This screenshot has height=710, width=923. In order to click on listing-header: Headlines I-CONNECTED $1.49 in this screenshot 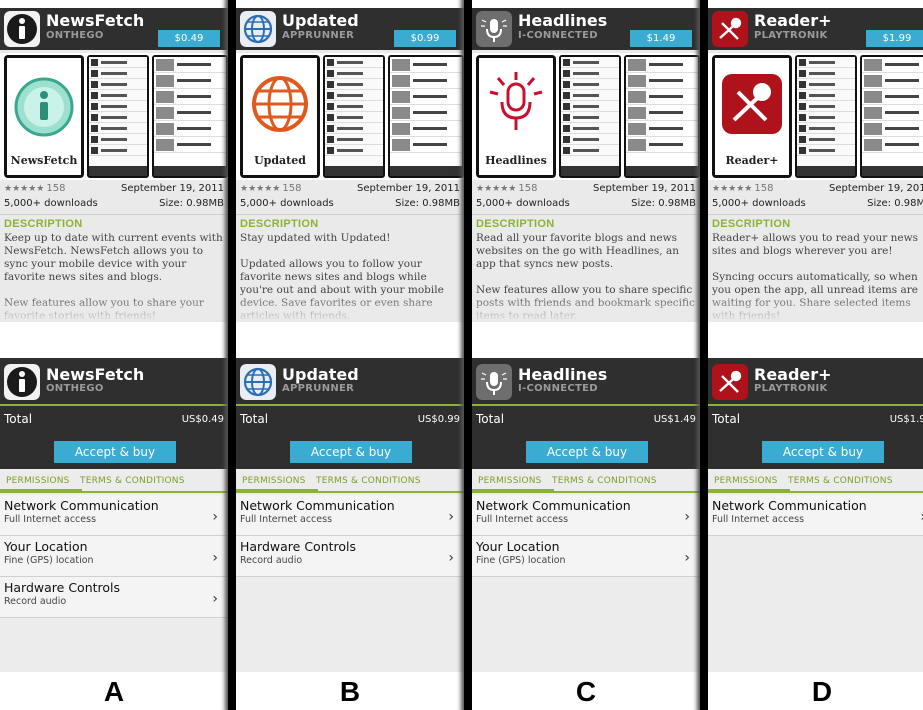, I will do `click(586, 29)`.